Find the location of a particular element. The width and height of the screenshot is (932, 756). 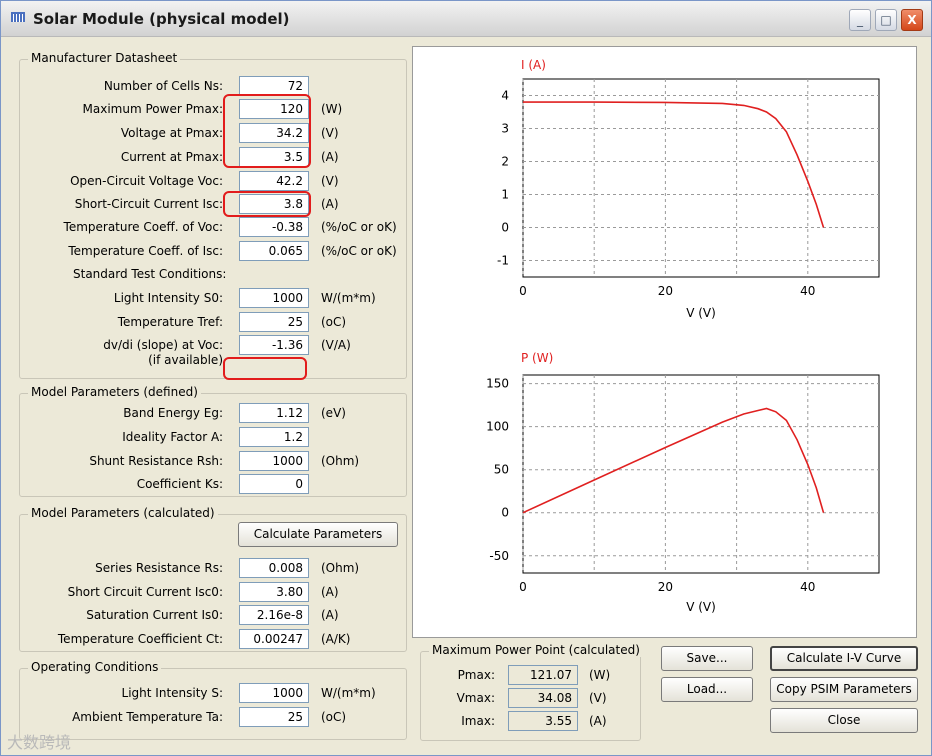

kvoc-unit: (%/oC or oK) is located at coordinates (359, 227).